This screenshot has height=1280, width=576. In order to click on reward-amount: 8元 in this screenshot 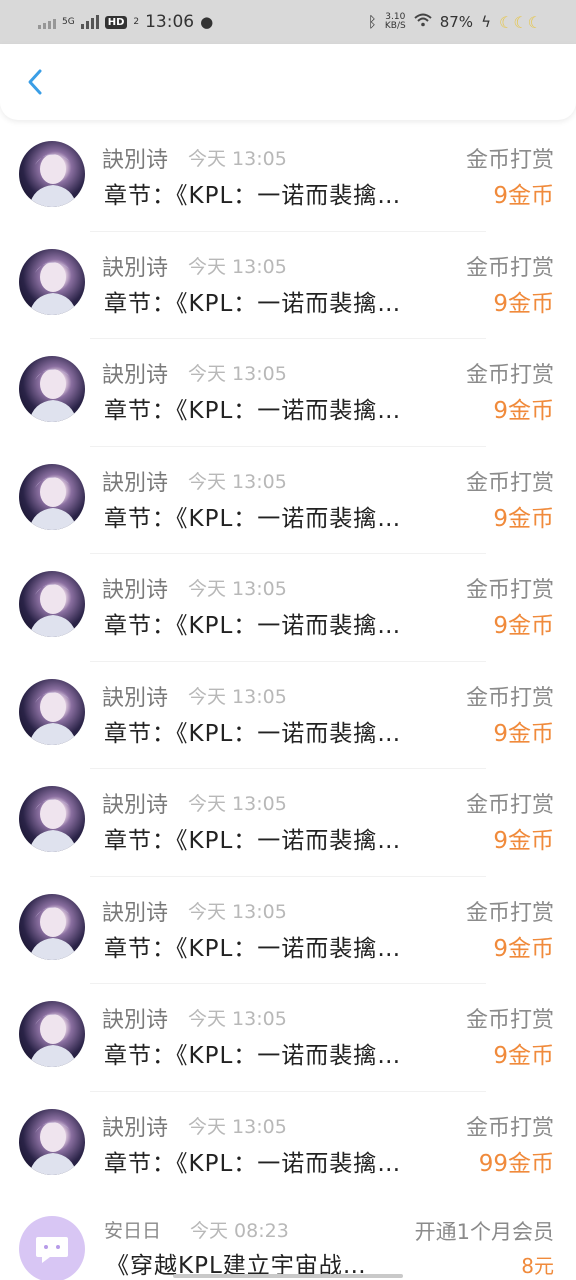, I will do `click(537, 1266)`.